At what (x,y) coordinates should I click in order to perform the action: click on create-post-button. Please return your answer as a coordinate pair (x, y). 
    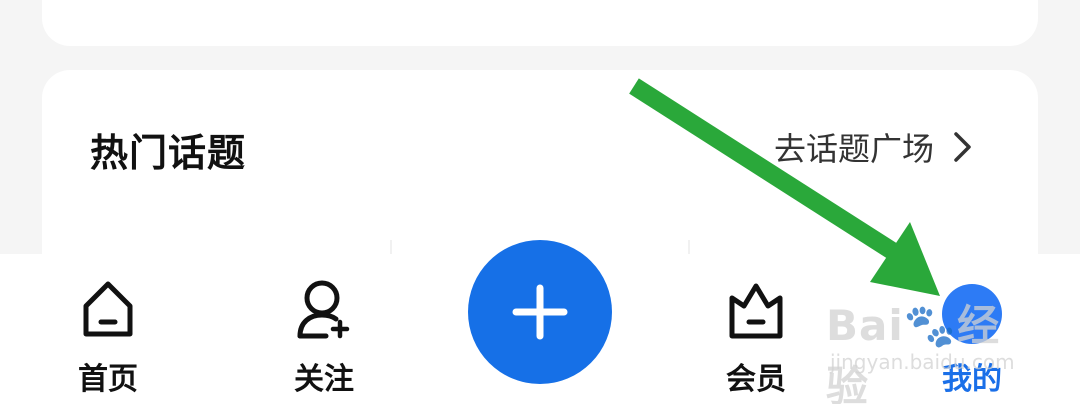
    Looking at the image, I should click on (540, 312).